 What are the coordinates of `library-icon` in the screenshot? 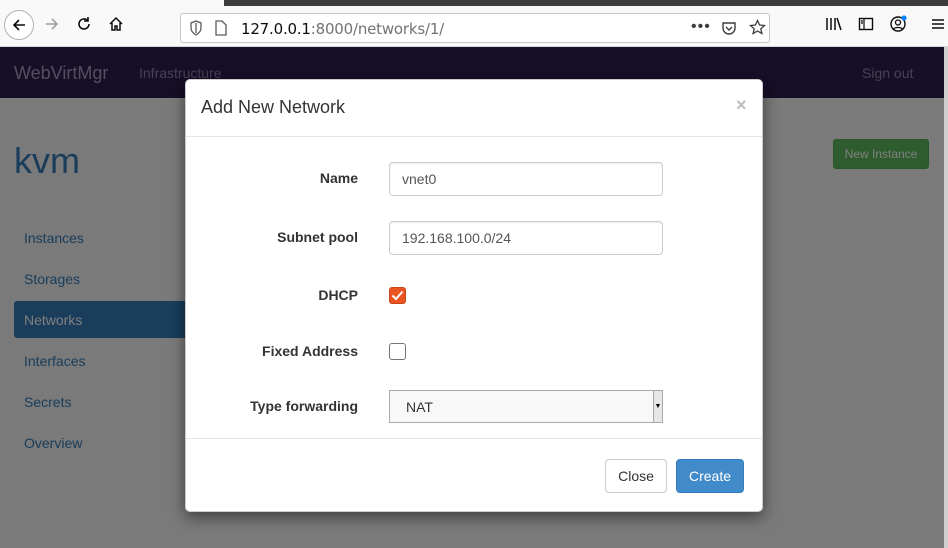 It's located at (834, 24).